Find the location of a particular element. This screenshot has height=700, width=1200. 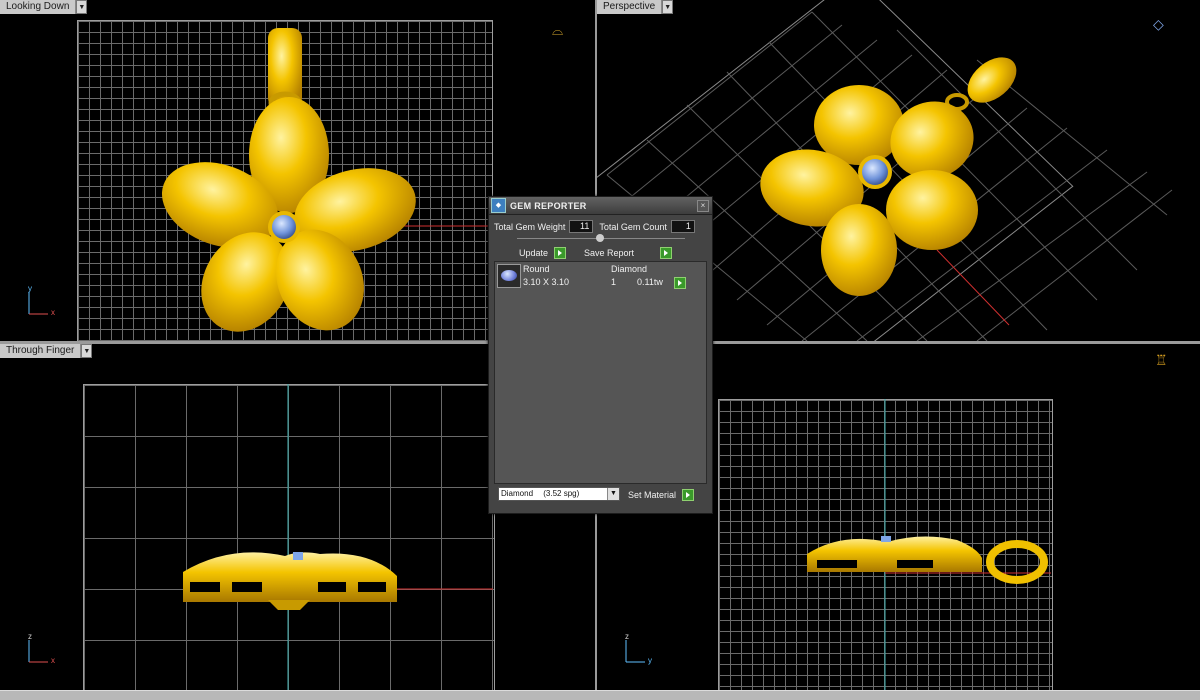

gem-shape-header: Round is located at coordinates (536, 269).